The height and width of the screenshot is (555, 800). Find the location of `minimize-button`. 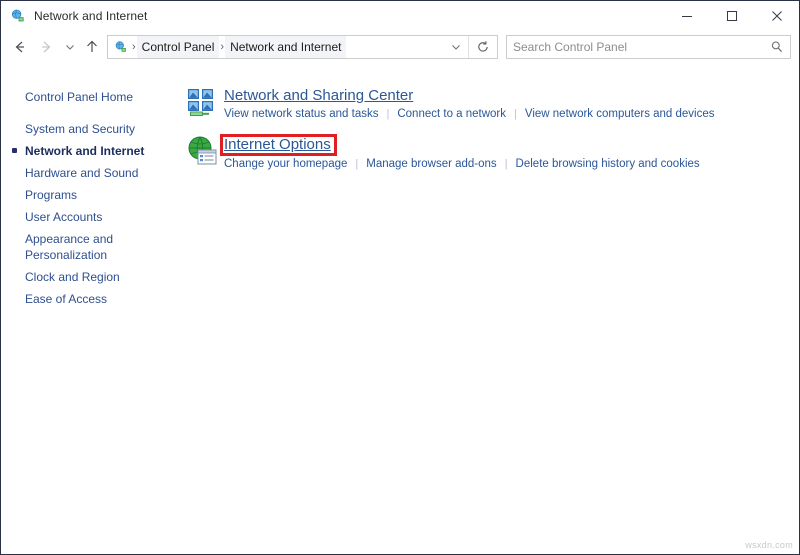

minimize-button is located at coordinates (686, 16).